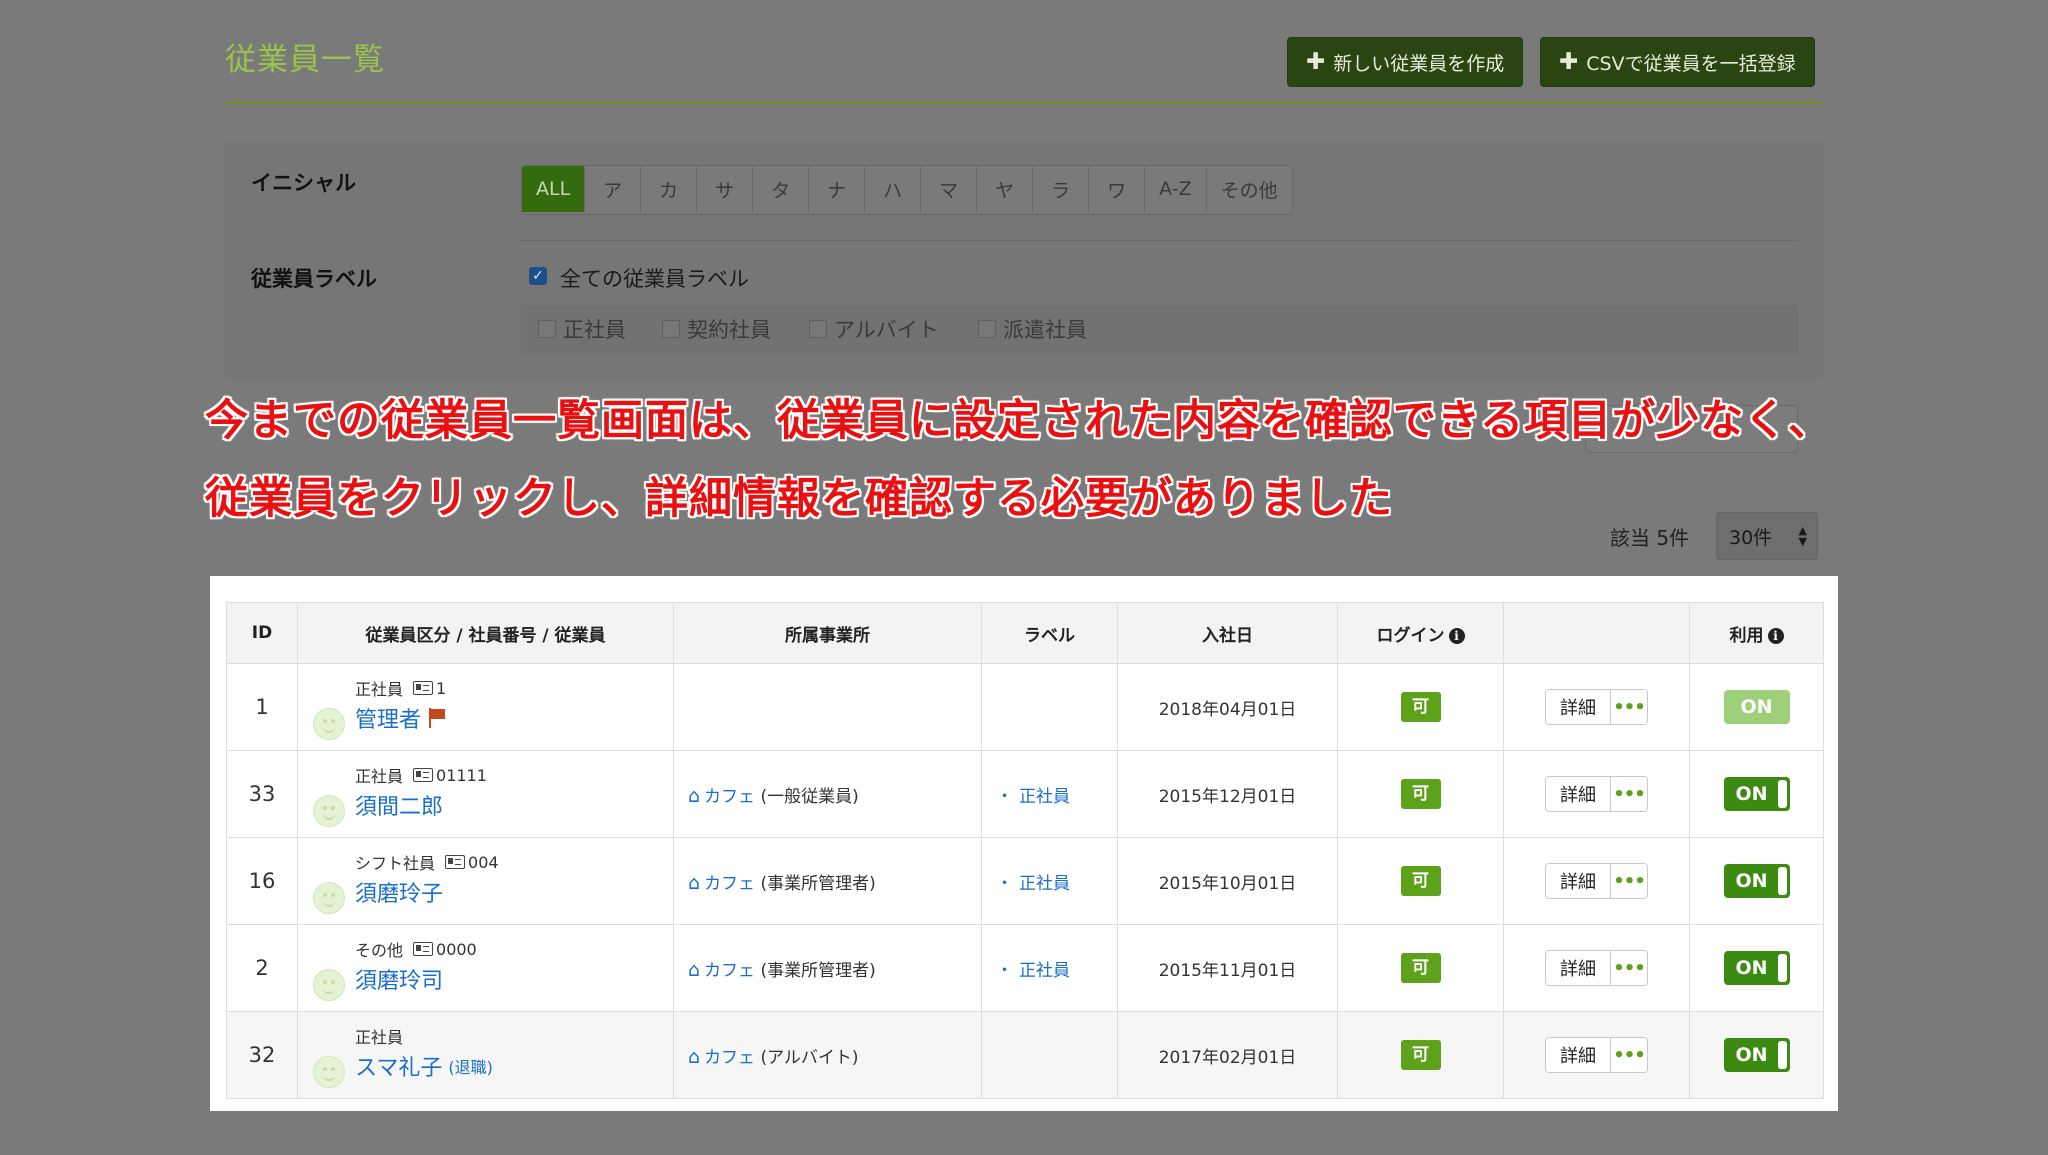  Describe the element at coordinates (1802, 536) in the screenshot. I see `select-arrows-icon: ▲ ▼` at that location.